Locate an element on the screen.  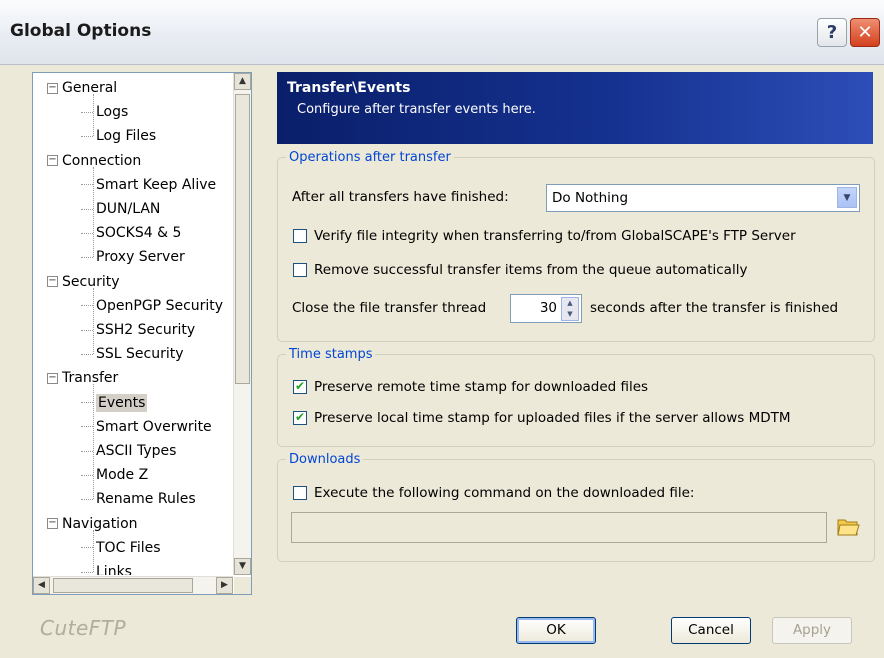
close-thread-suffix: seconds after the transfer is finished is located at coordinates (714, 308).